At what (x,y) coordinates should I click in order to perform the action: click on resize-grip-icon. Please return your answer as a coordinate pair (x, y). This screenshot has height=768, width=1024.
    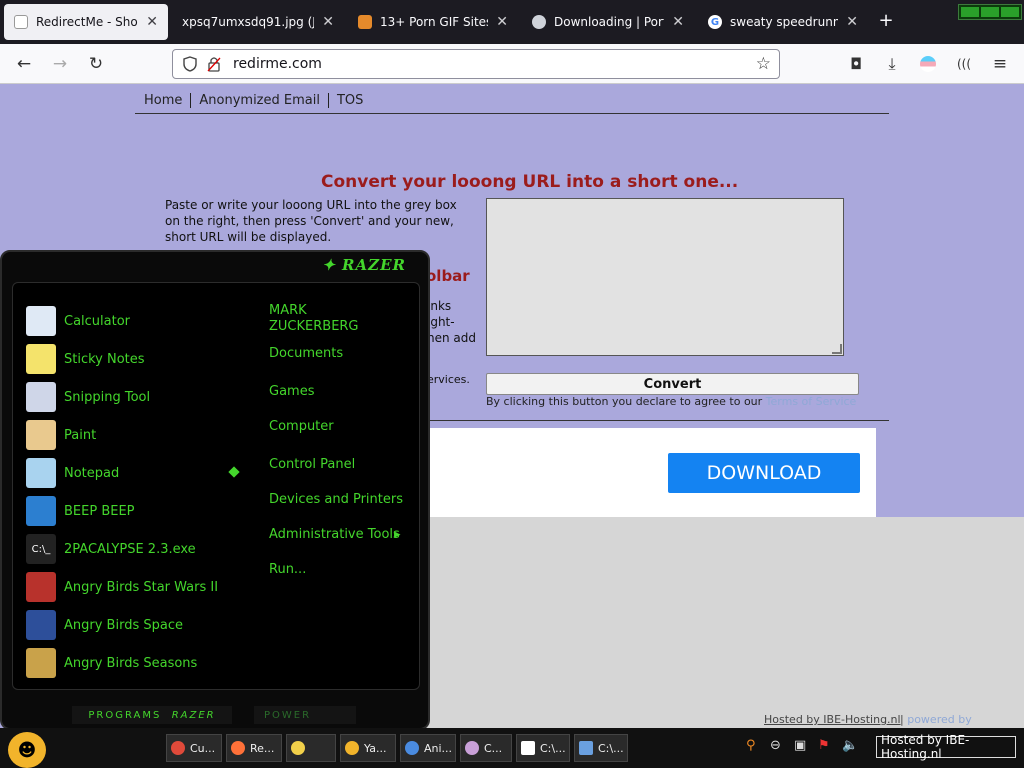
    Looking at the image, I should click on (837, 349).